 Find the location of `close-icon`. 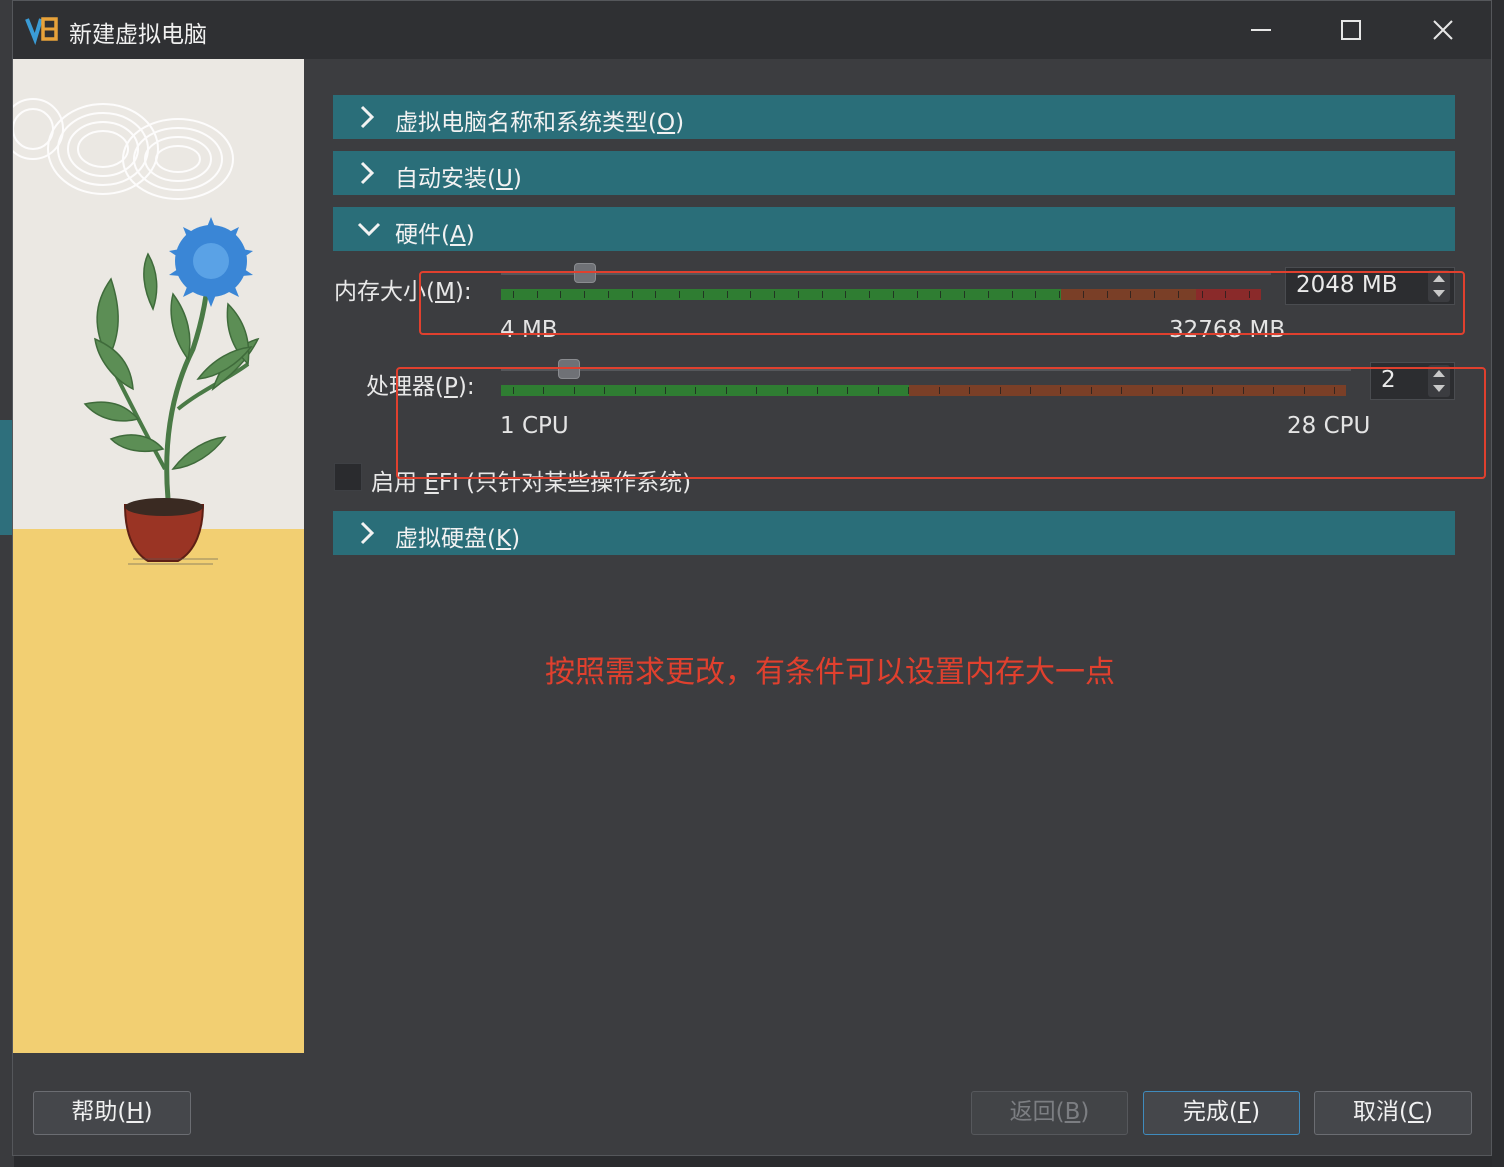

close-icon is located at coordinates (1443, 30).